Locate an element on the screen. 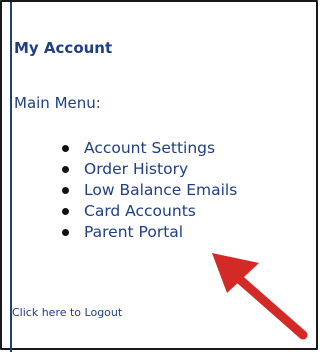 The height and width of the screenshot is (354, 322). menu-item-low-balance-emails: Low Balance Emails is located at coordinates (149, 190).